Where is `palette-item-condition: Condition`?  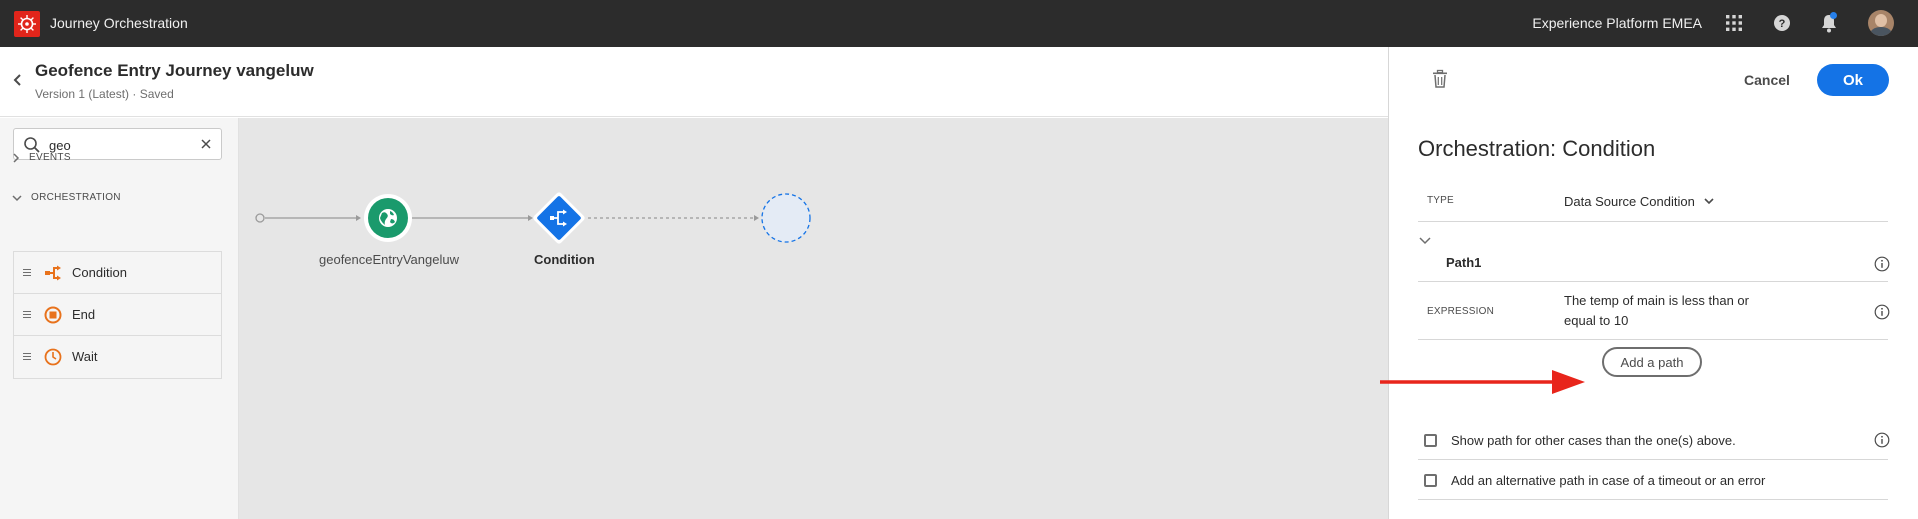
palette-item-condition: Condition is located at coordinates (117, 273).